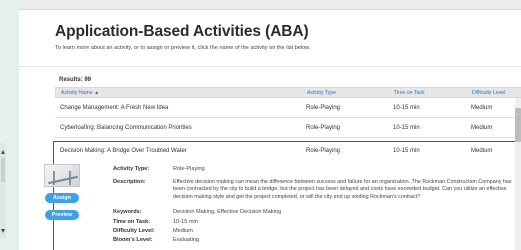 This screenshot has height=250, width=521. I want to click on activity-thumbnail, so click(62, 175).